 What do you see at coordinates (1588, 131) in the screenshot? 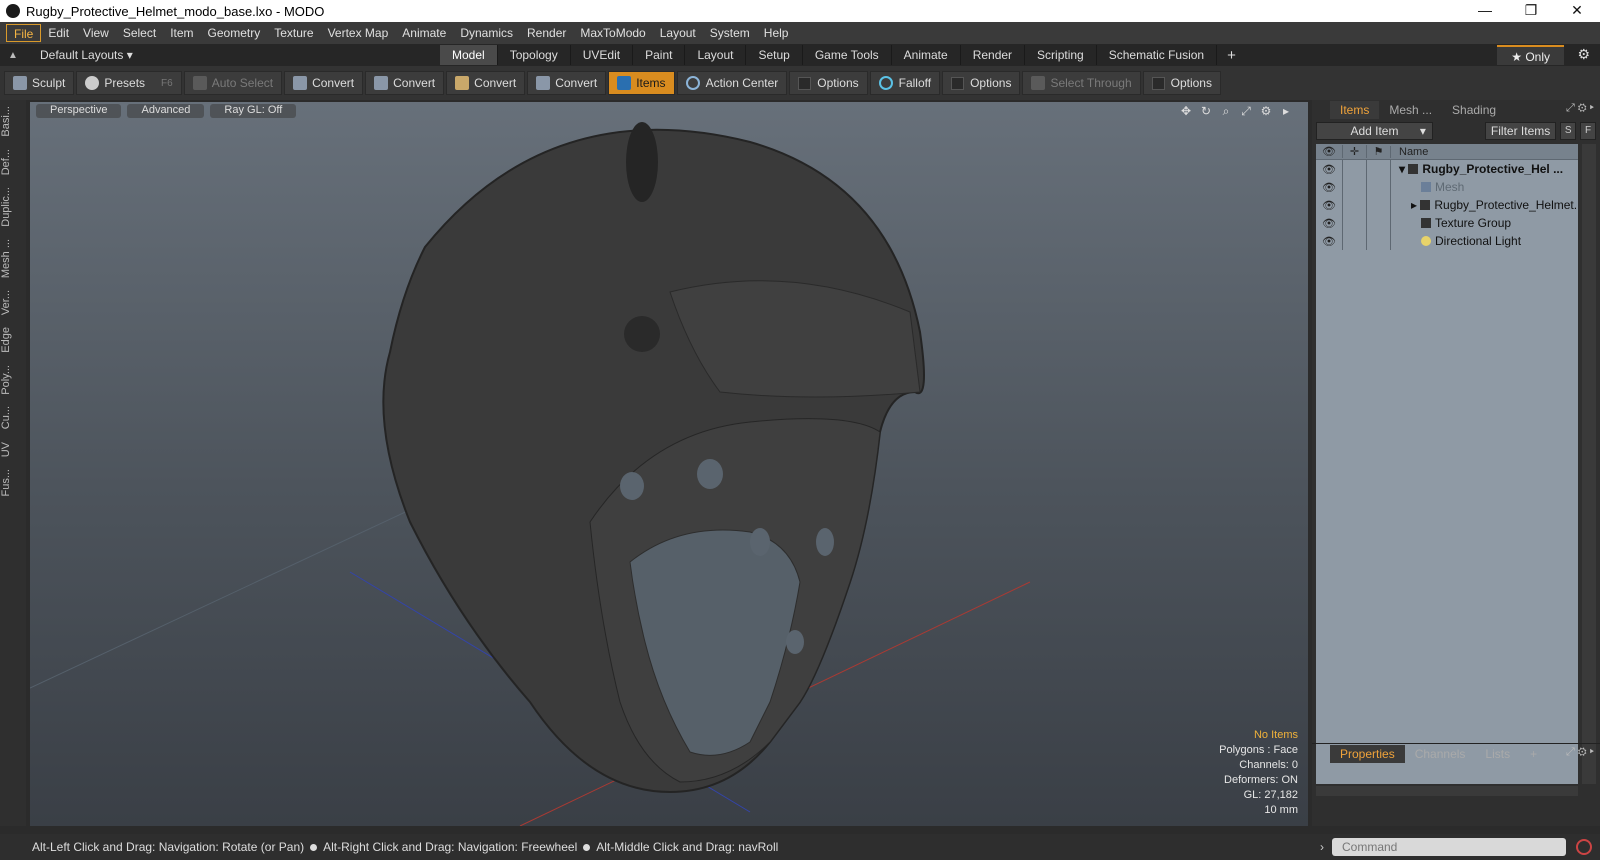
I see `f-button: F` at bounding box center [1588, 131].